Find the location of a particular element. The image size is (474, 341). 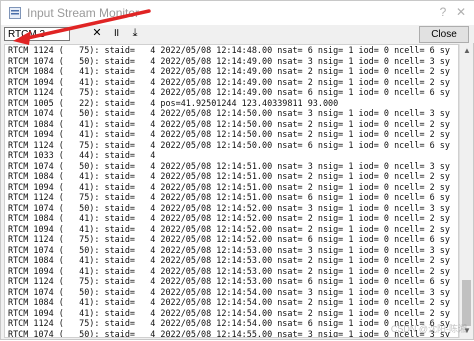

log-line: RTCM 1033 ( 44): staid= 4 is located at coordinates (82, 155).